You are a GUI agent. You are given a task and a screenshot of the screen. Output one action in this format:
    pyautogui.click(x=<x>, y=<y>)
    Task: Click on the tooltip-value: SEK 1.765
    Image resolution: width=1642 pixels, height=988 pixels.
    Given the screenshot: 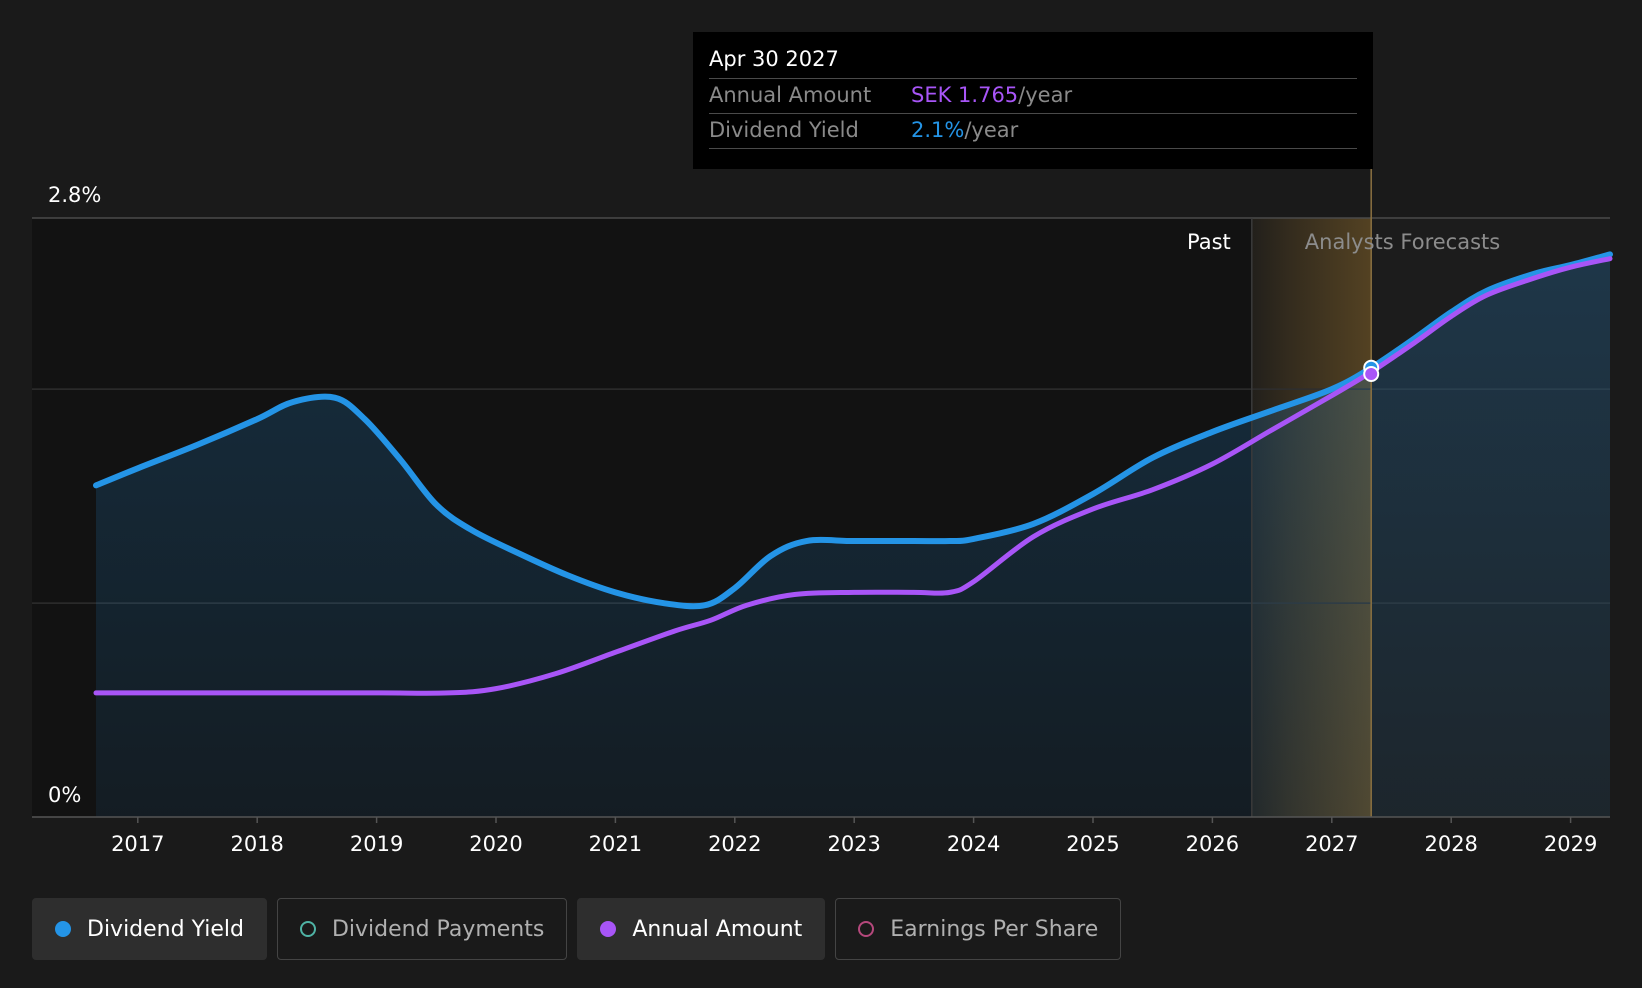 What is the action you would take?
    pyautogui.click(x=965, y=95)
    